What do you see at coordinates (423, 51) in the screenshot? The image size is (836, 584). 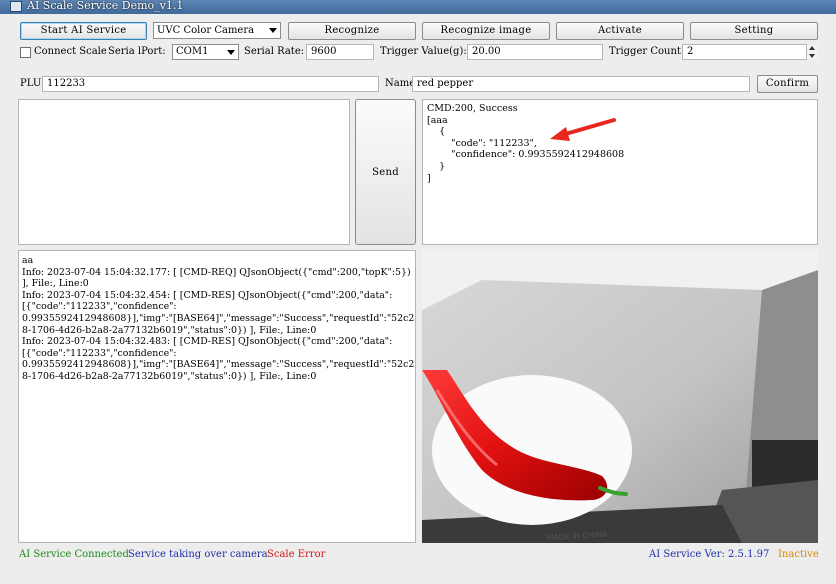 I see `trigger-value-label: Trigger Value(g):` at bounding box center [423, 51].